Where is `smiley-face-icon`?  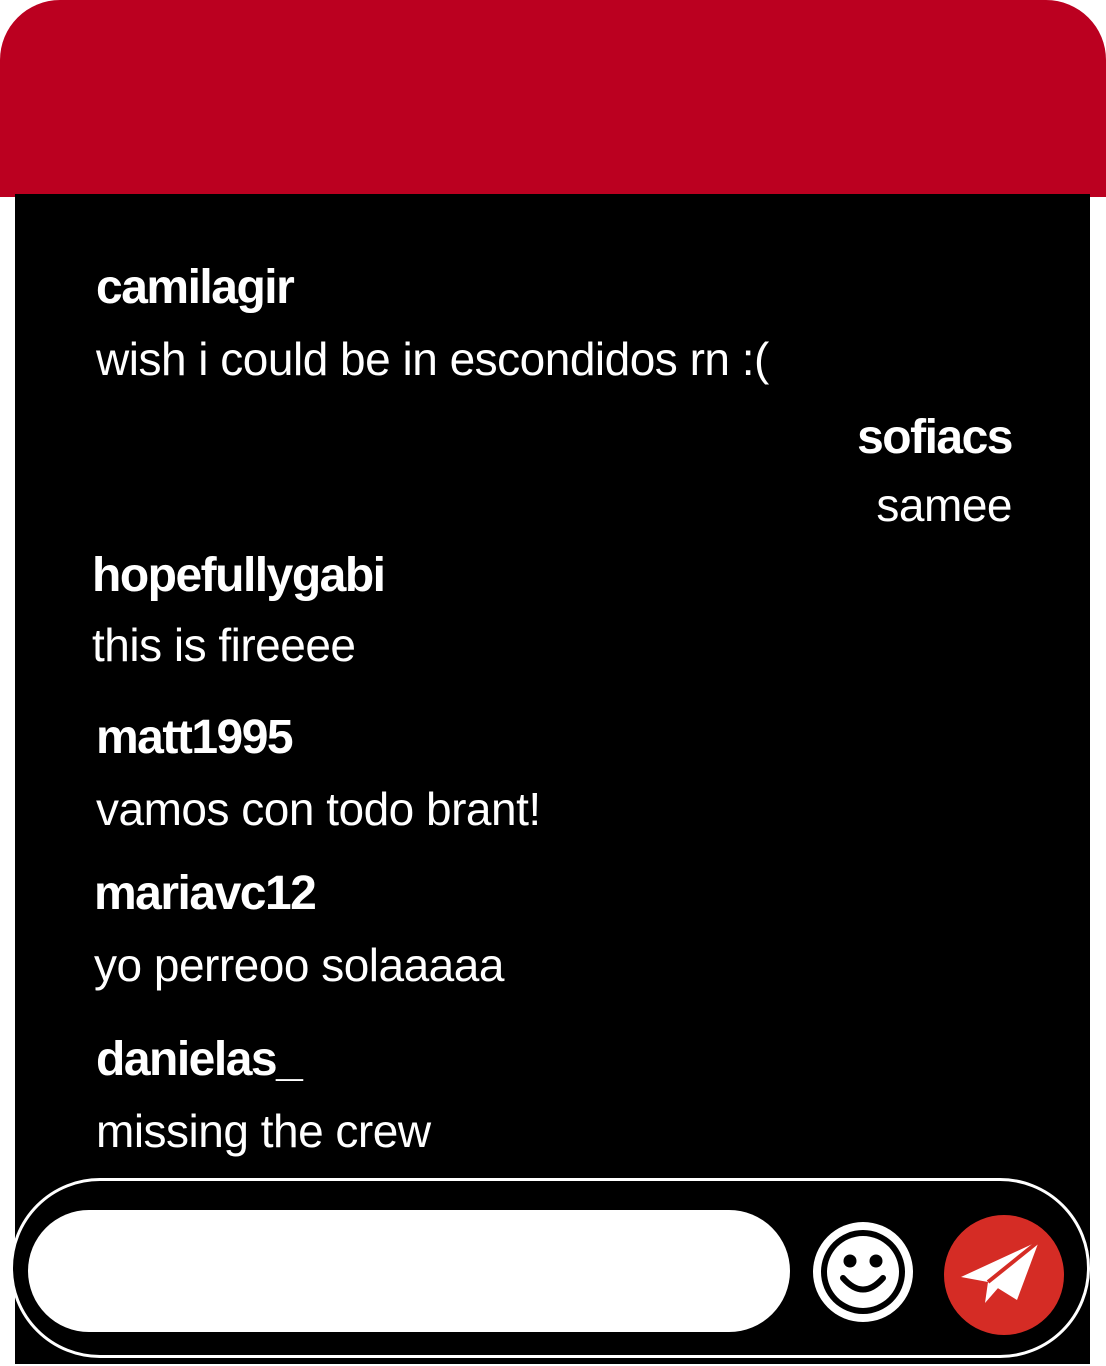
smiley-face-icon is located at coordinates (863, 1272).